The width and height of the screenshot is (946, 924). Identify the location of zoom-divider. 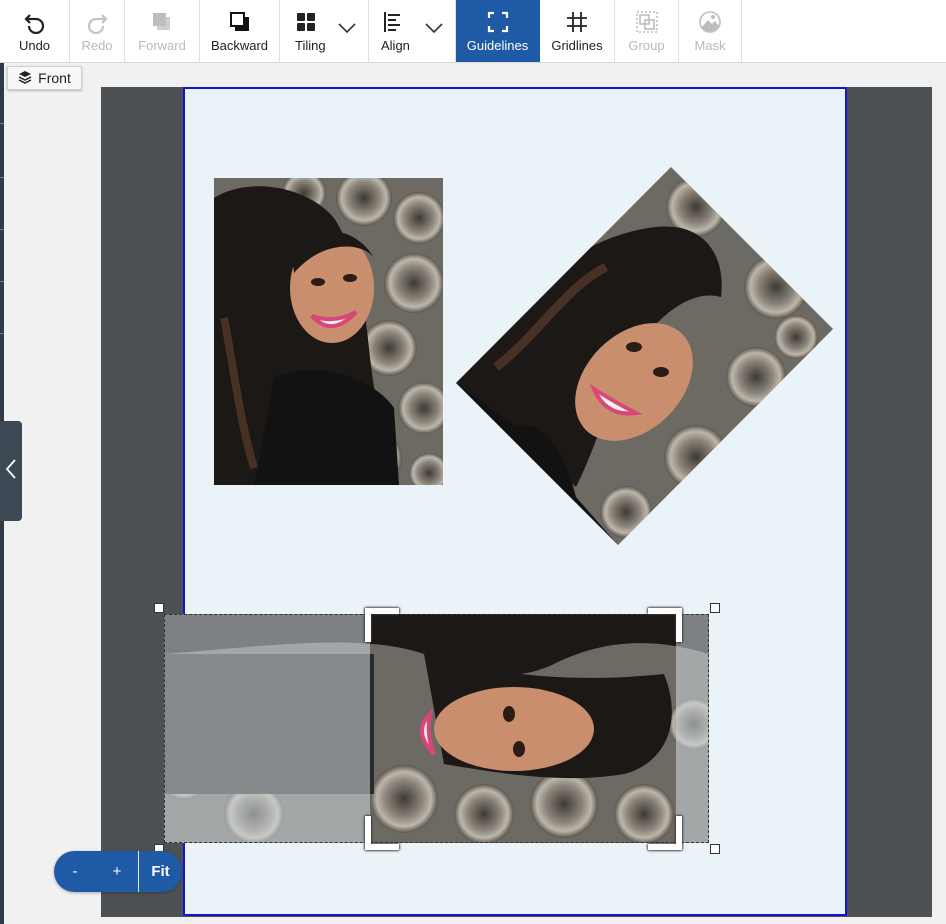
(138, 871).